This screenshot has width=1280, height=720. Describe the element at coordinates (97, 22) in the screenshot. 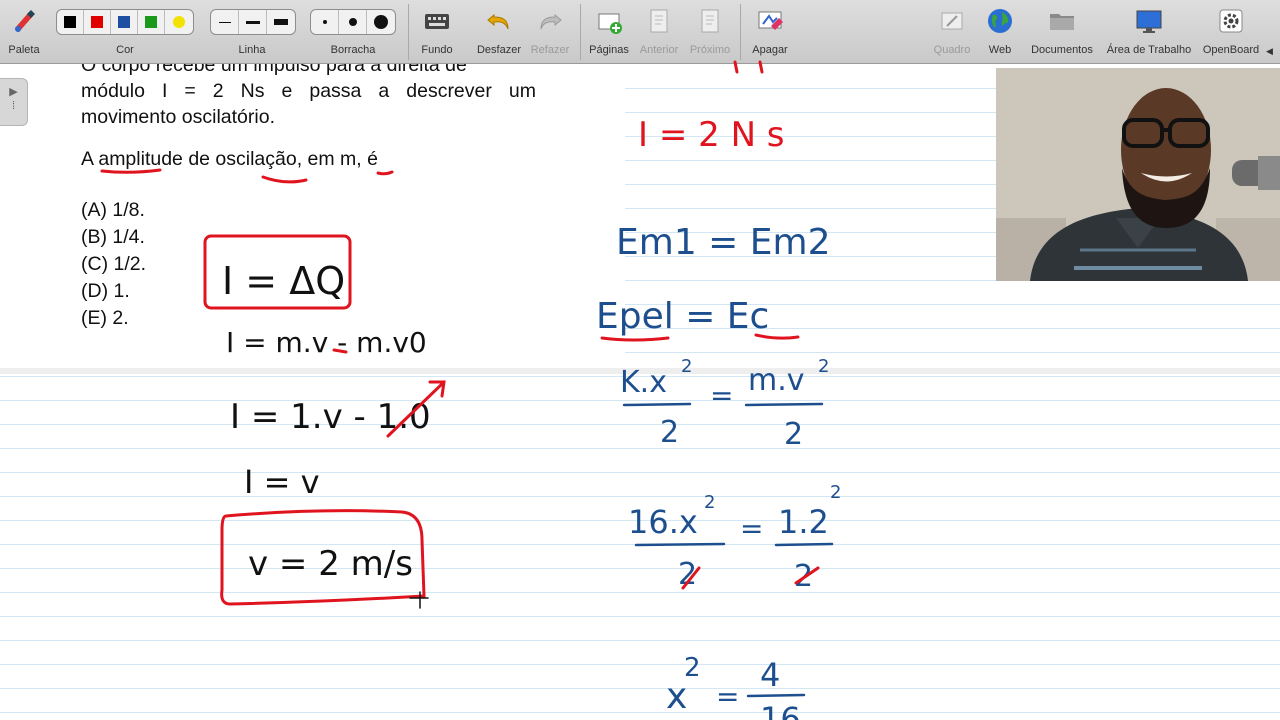

I see `color-red` at that location.